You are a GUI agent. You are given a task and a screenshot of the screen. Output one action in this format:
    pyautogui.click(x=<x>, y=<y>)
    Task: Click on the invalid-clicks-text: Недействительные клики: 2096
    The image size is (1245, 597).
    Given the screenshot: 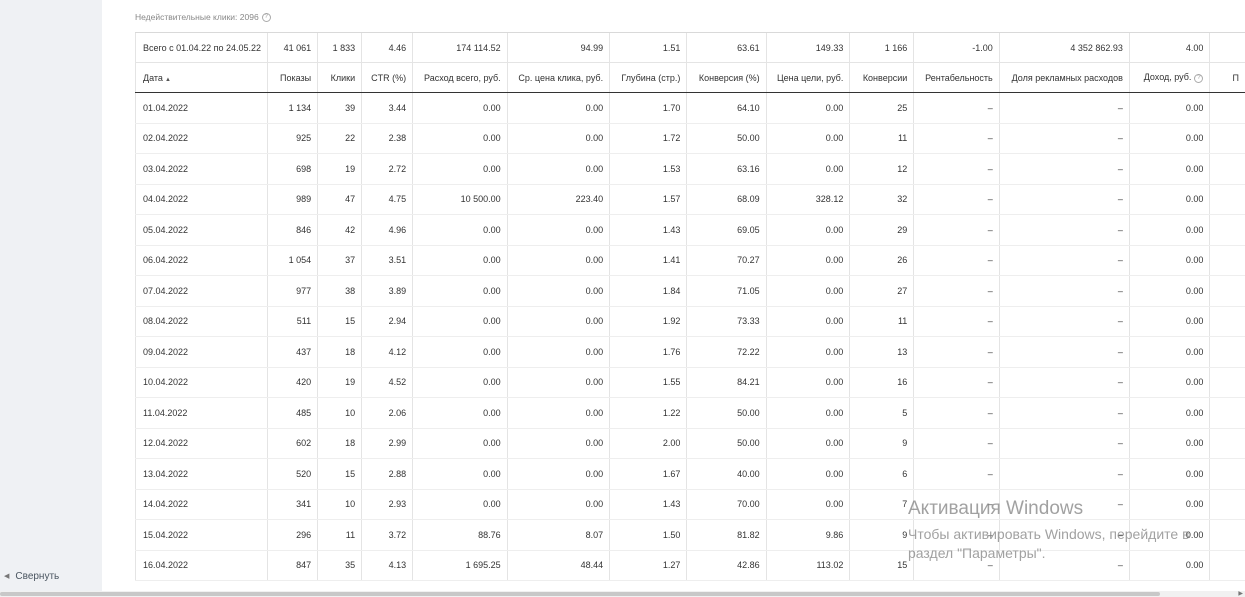 What is the action you would take?
    pyautogui.click(x=197, y=17)
    